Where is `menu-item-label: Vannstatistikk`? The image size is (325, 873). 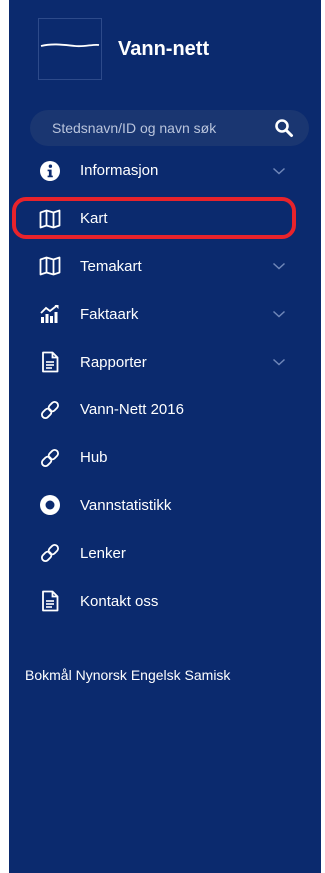
menu-item-label: Vannstatistikk is located at coordinates (126, 505).